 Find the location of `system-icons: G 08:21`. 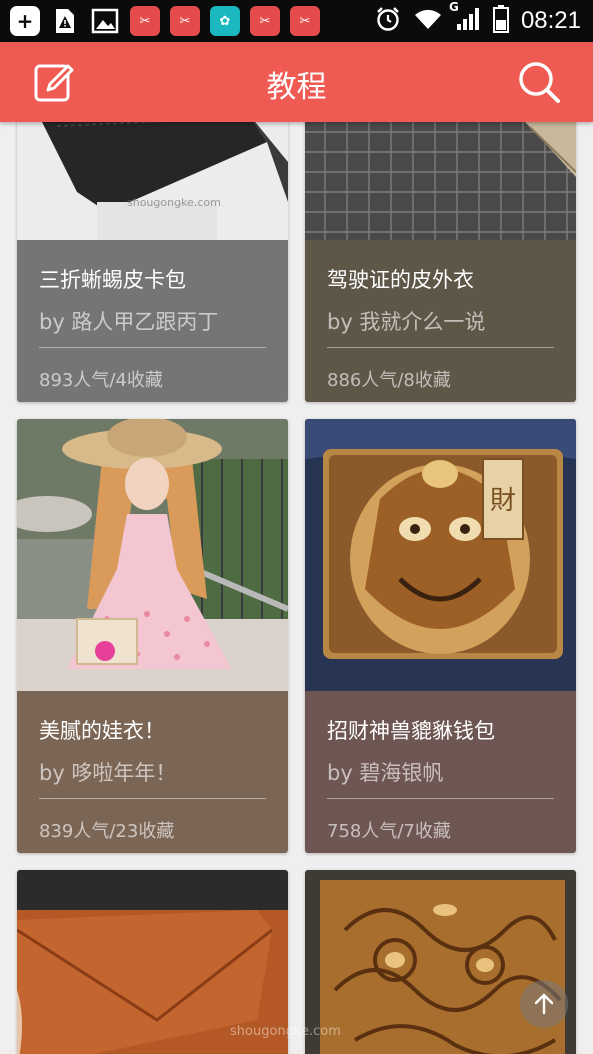

system-icons: G 08:21 is located at coordinates (478, 18).